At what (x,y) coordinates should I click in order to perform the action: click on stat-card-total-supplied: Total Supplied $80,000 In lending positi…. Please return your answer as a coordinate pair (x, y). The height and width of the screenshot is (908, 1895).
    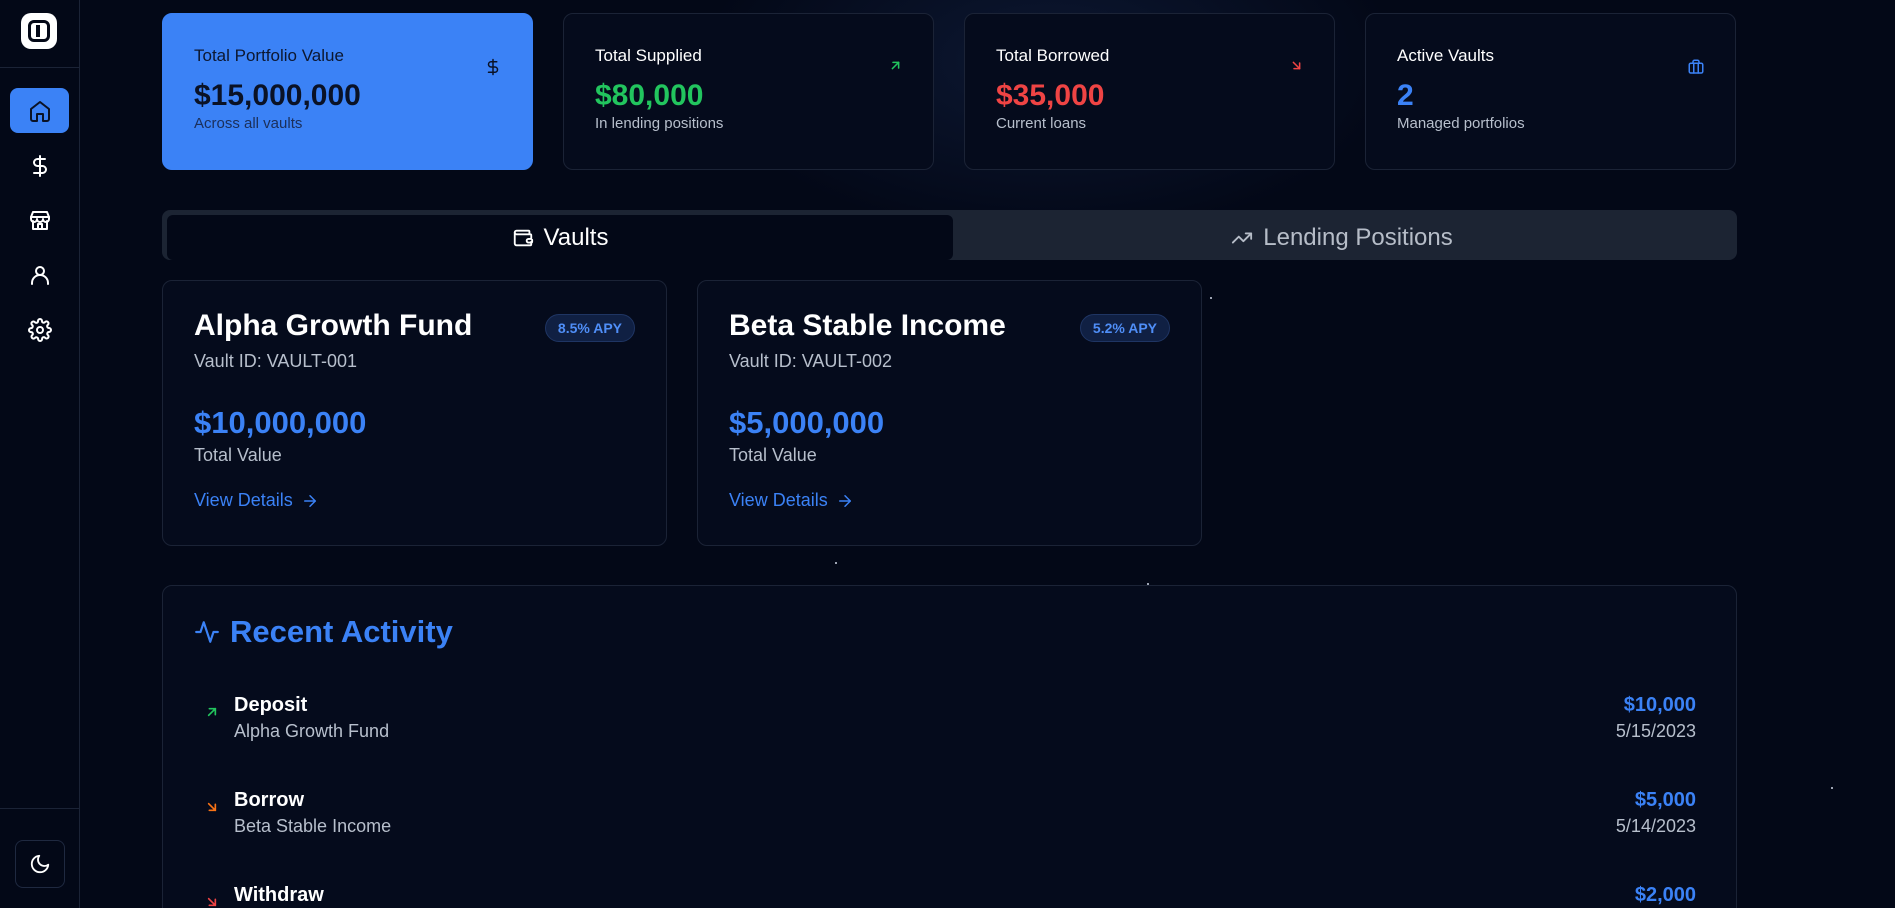
    Looking at the image, I should click on (748, 91).